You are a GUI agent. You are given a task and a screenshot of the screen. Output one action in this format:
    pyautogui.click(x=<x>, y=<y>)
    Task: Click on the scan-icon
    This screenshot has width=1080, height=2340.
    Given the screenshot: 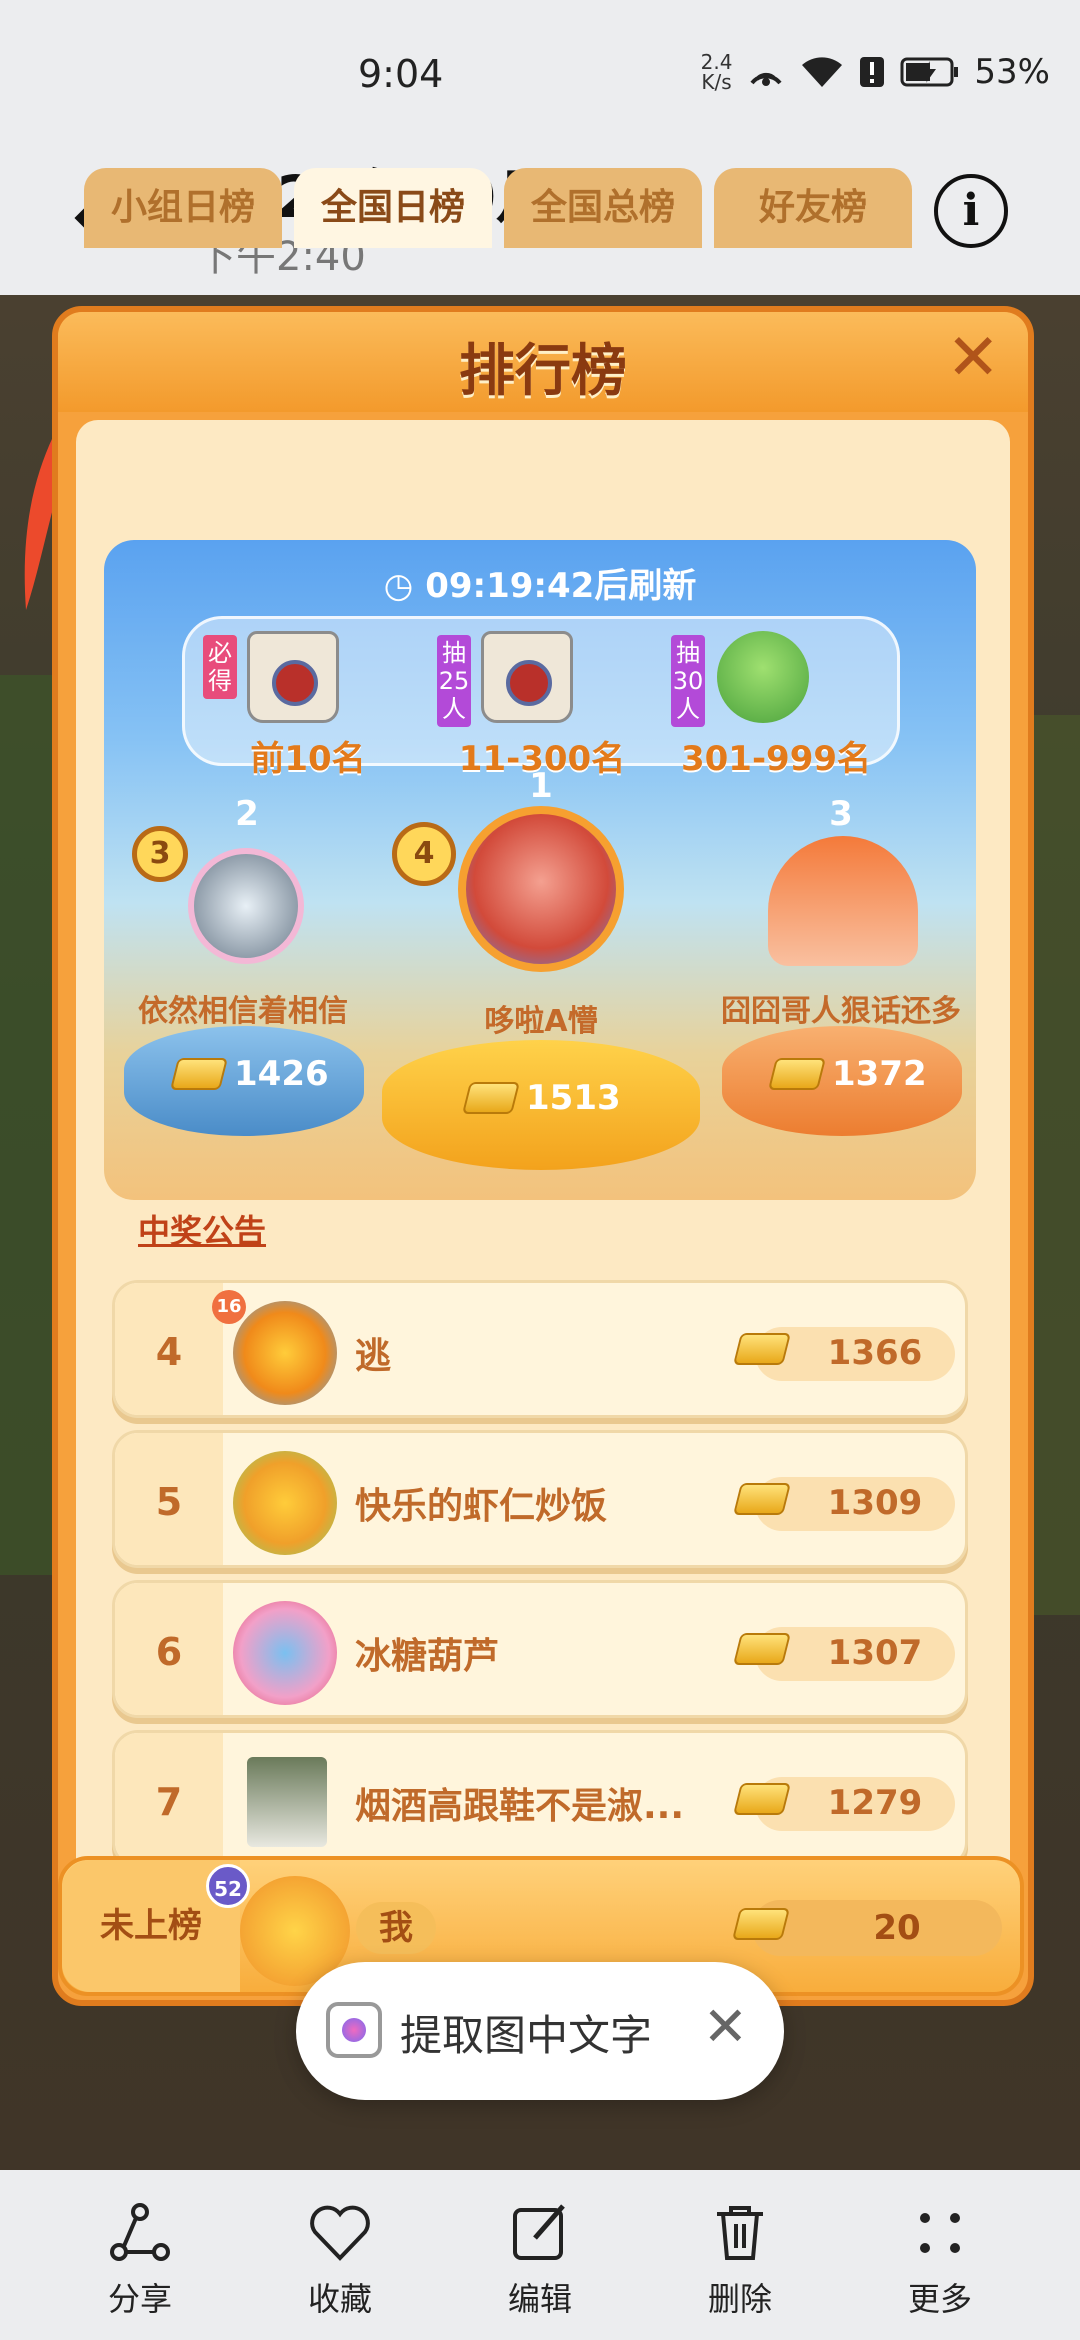 What is the action you would take?
    pyautogui.click(x=354, y=2030)
    